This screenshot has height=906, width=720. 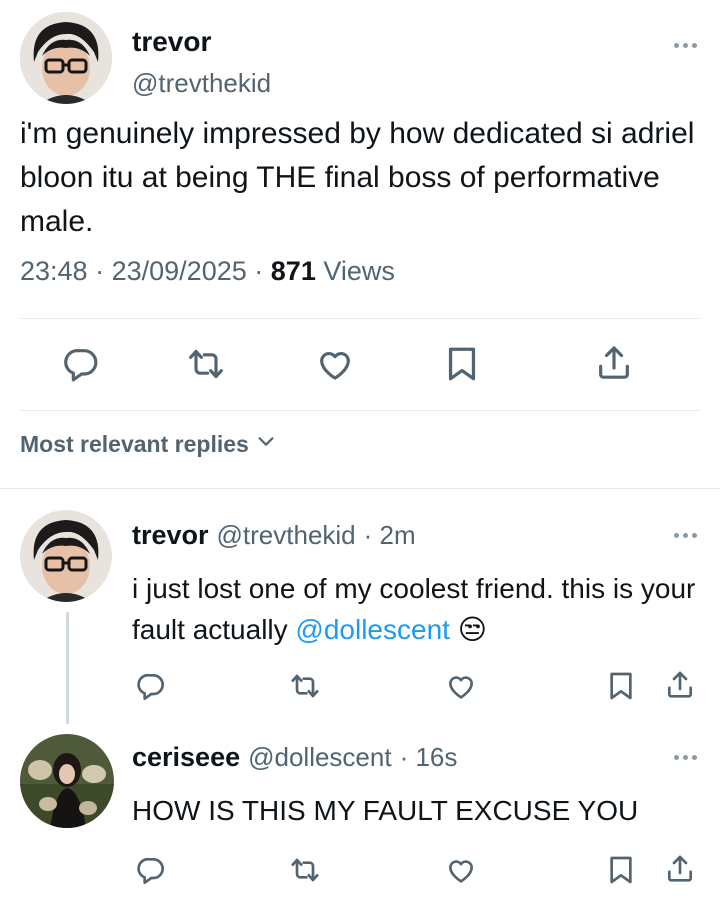 I want to click on author-name: trevor, so click(x=171, y=42).